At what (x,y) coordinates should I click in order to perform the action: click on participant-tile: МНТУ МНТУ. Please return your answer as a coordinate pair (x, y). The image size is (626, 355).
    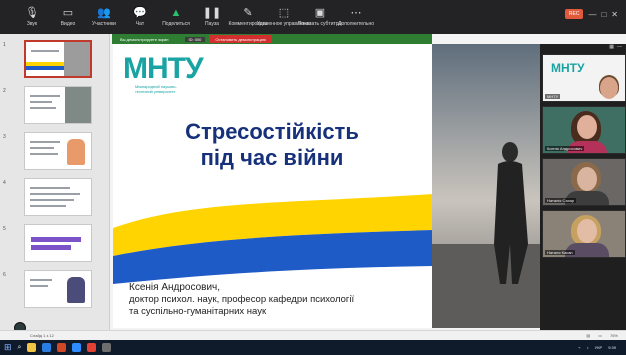
    Looking at the image, I should click on (584, 78).